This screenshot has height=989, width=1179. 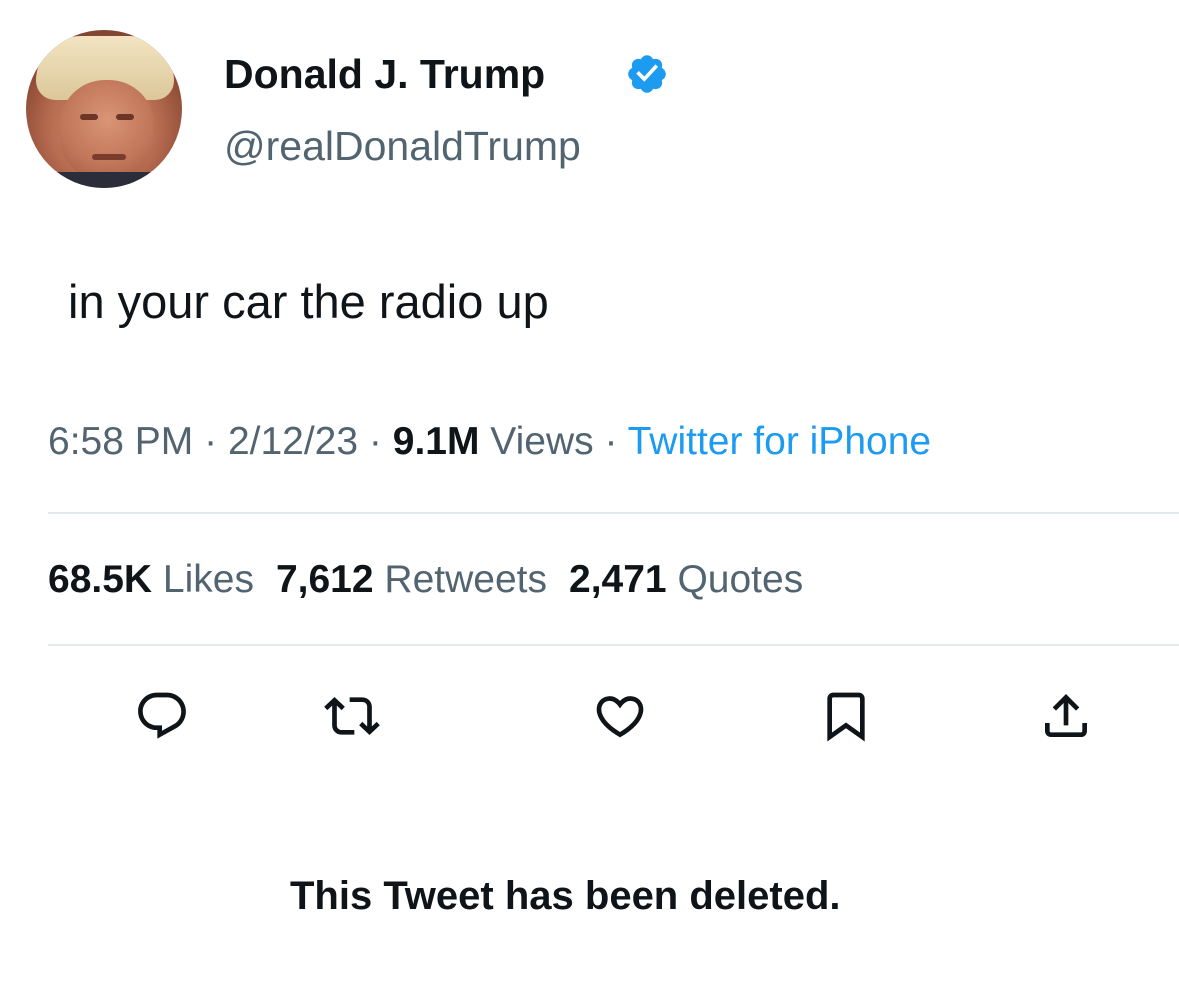 I want to click on likes-stat: 68.5K Likes, so click(x=151, y=579).